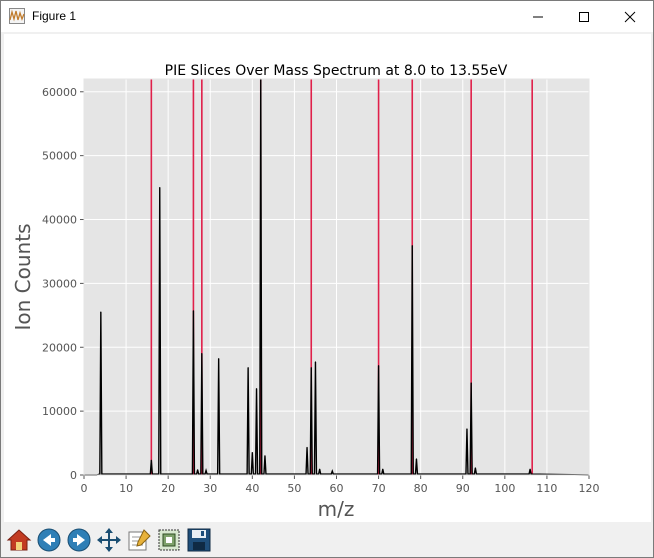  I want to click on x-tick-label: 80, so click(421, 488).